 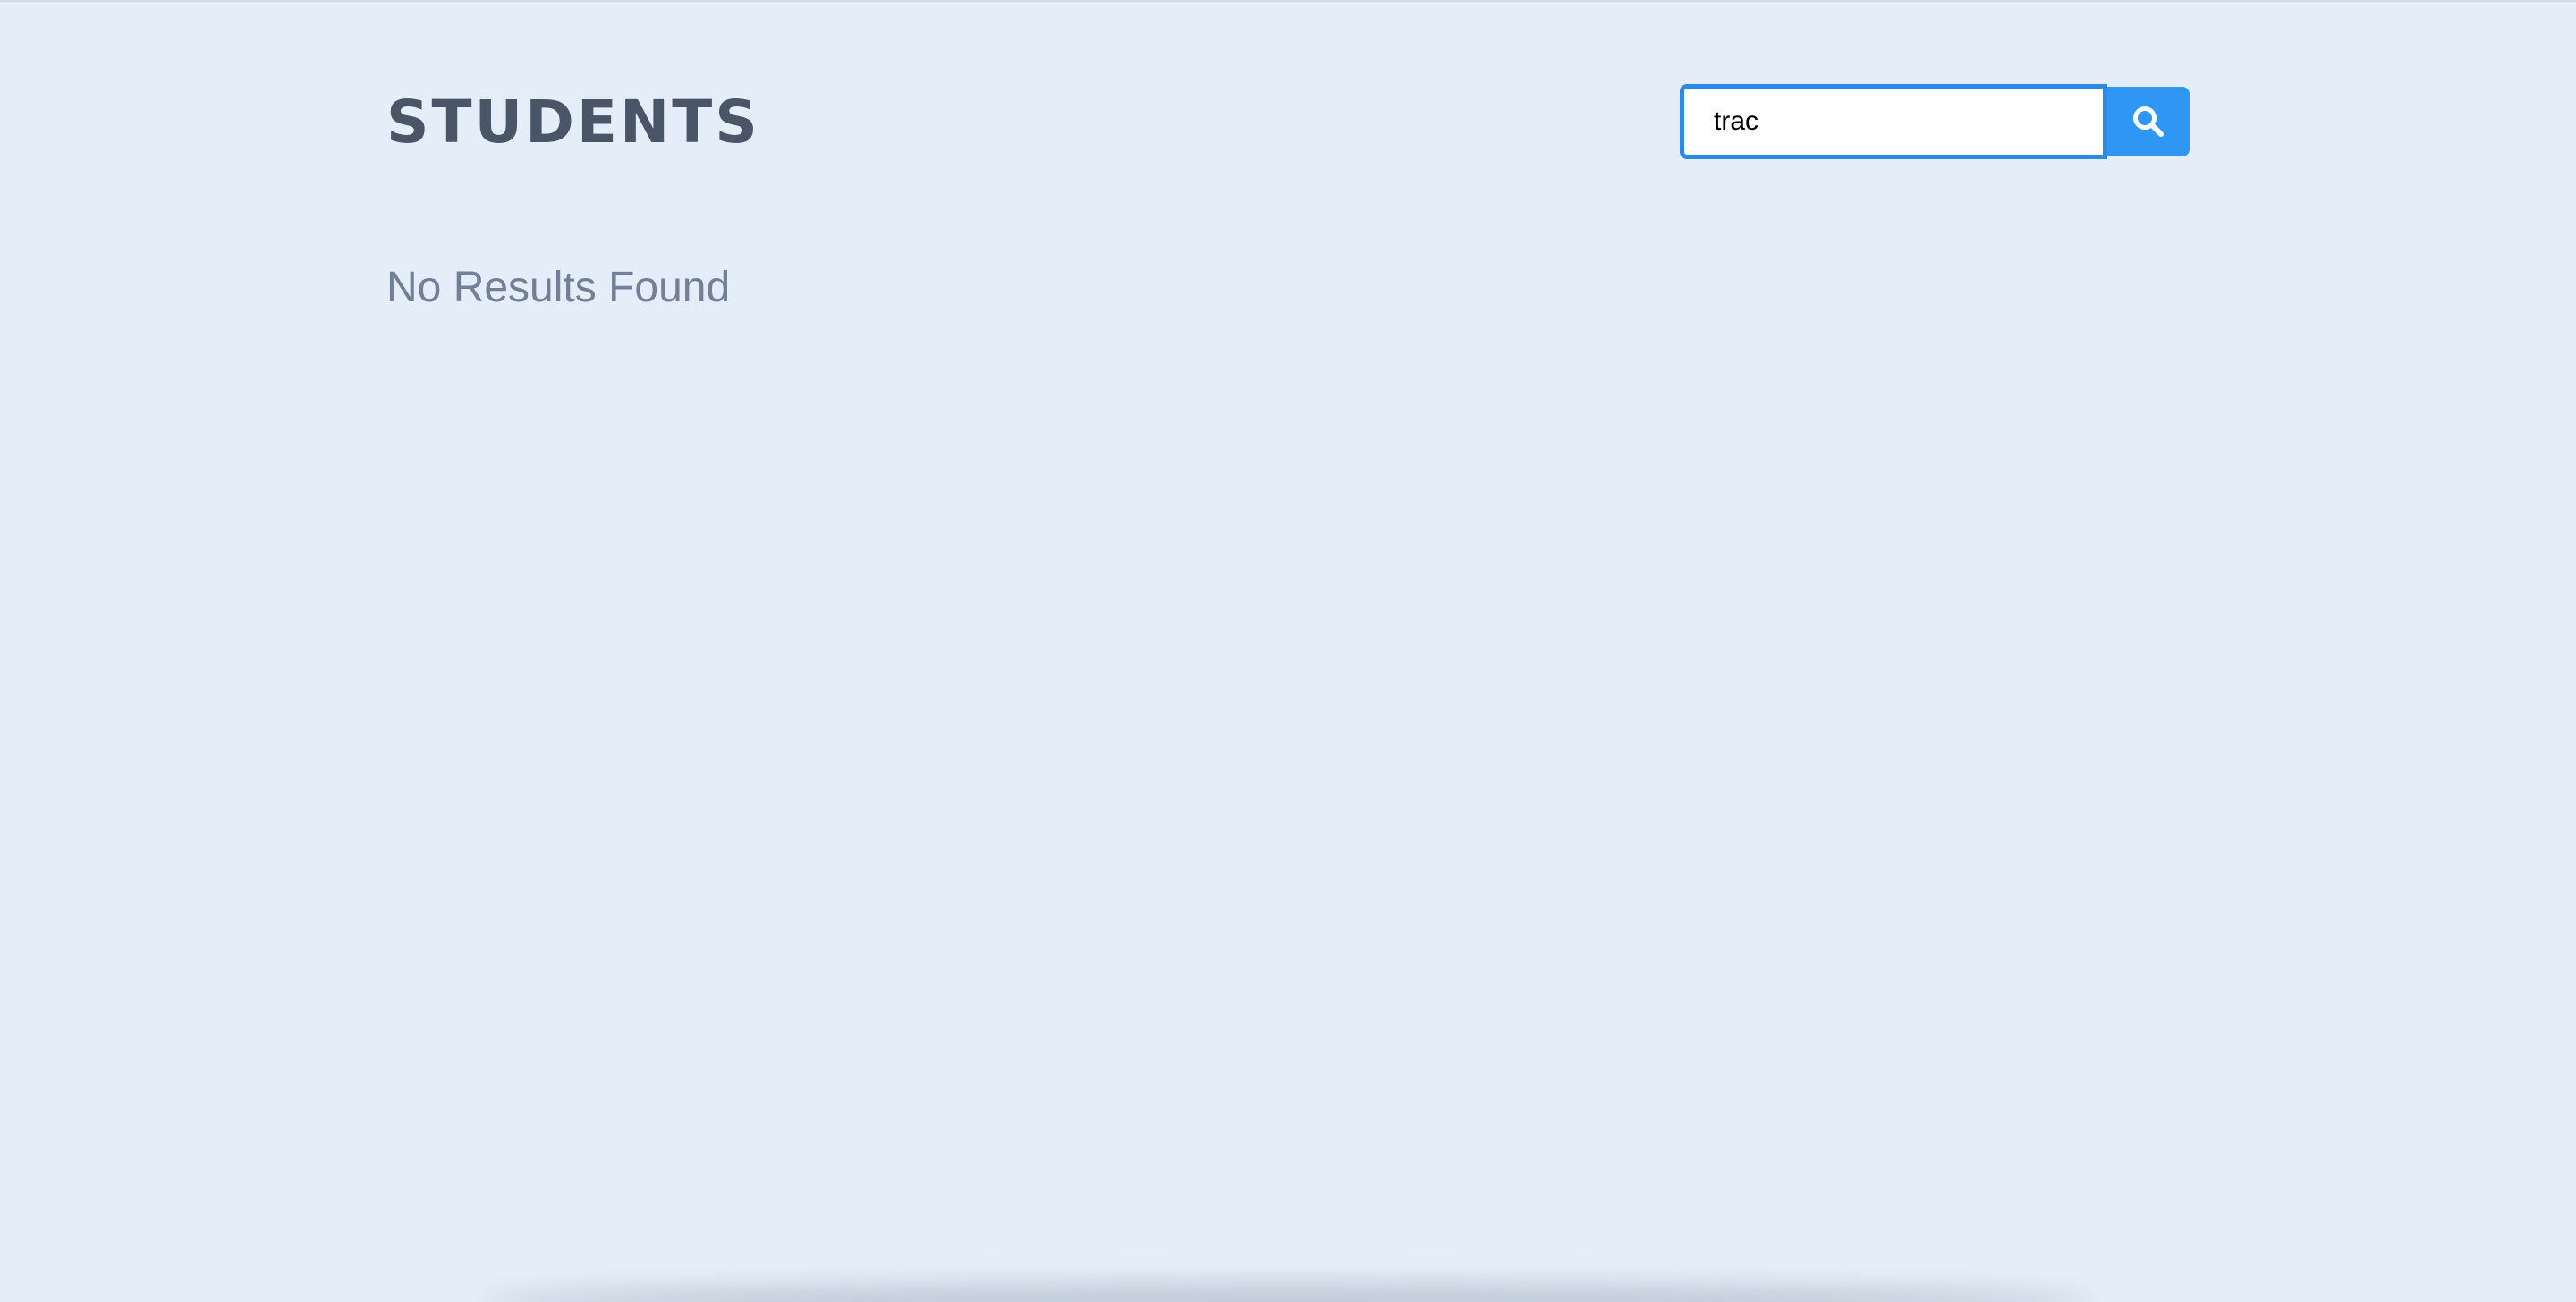 What do you see at coordinates (1893, 121) in the screenshot?
I see `search-input` at bounding box center [1893, 121].